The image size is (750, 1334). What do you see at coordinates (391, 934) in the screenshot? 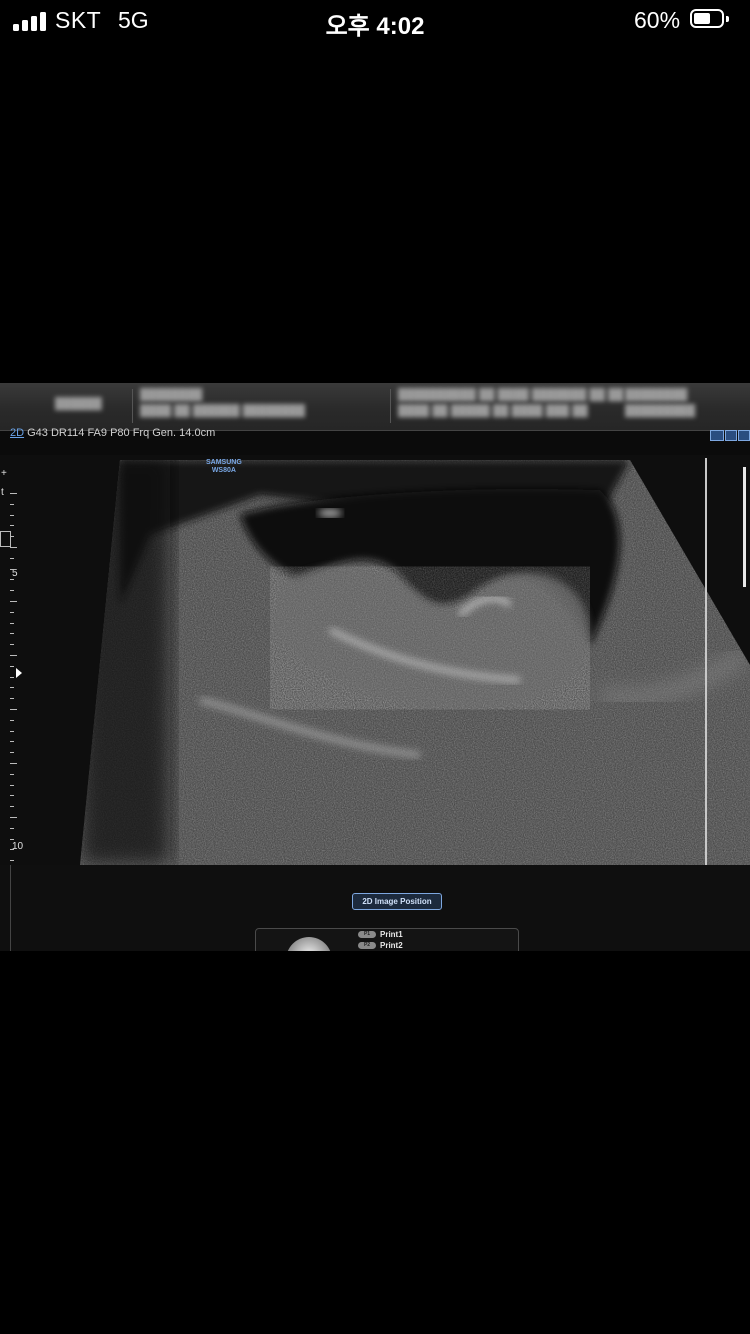
I see `print1-label: Print1` at bounding box center [391, 934].